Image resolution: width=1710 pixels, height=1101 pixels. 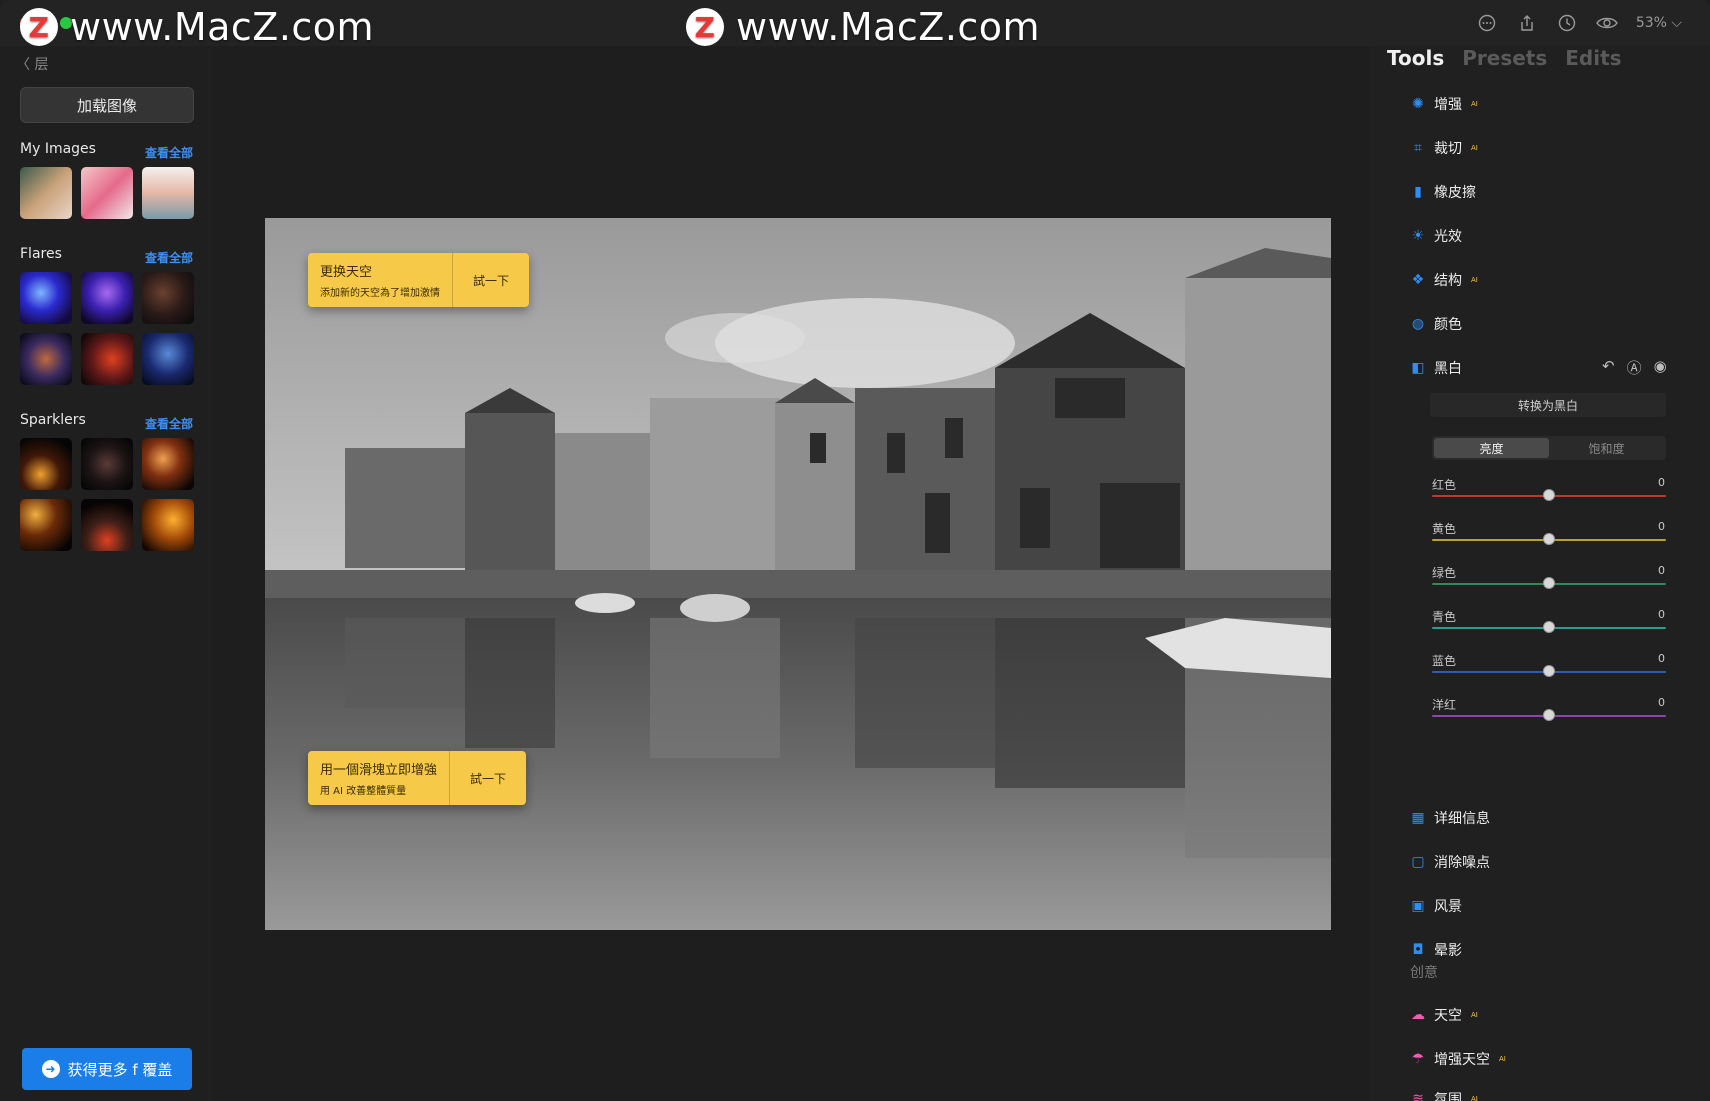 I want to click on tool-landscape: ▣ 风景, so click(x=1436, y=906).